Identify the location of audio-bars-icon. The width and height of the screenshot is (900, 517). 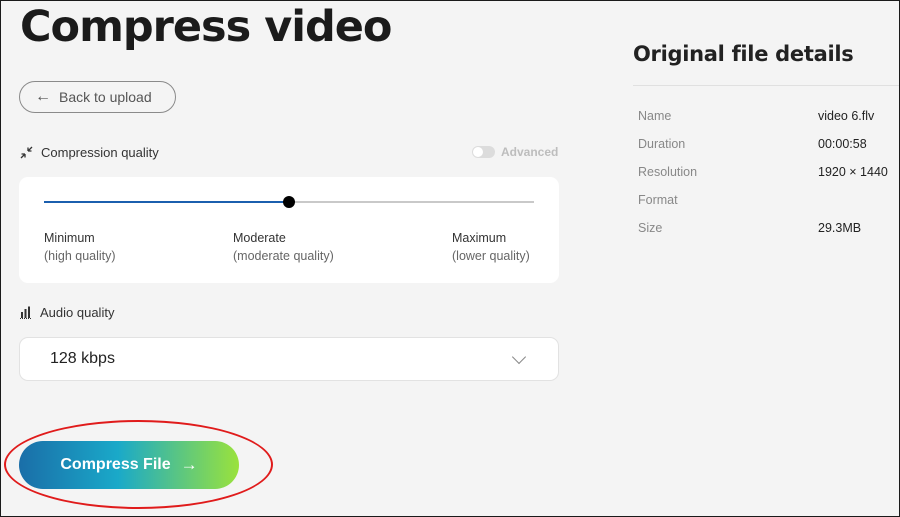
(26, 312).